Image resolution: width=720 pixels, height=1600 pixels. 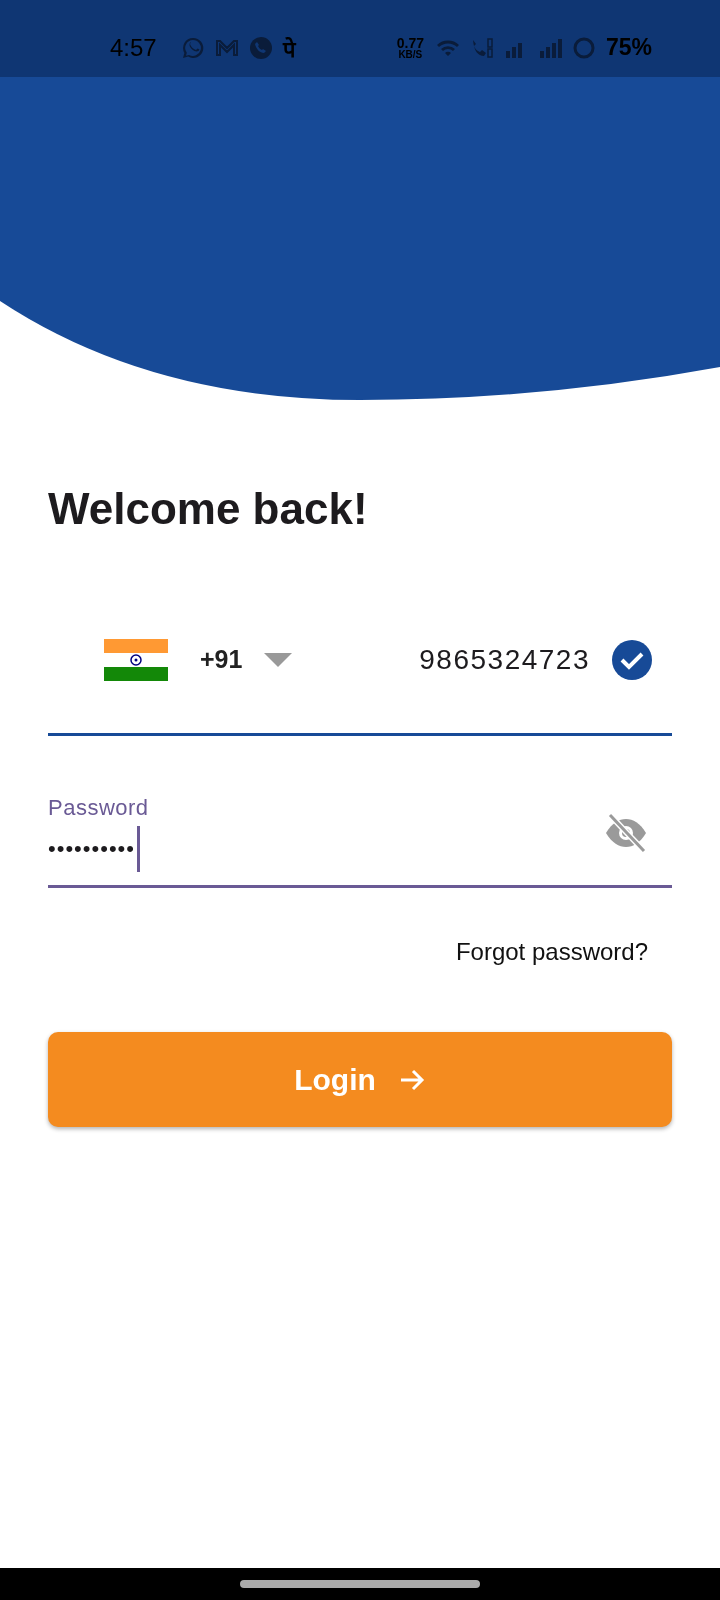 What do you see at coordinates (221, 659) in the screenshot?
I see `country-code: +91` at bounding box center [221, 659].